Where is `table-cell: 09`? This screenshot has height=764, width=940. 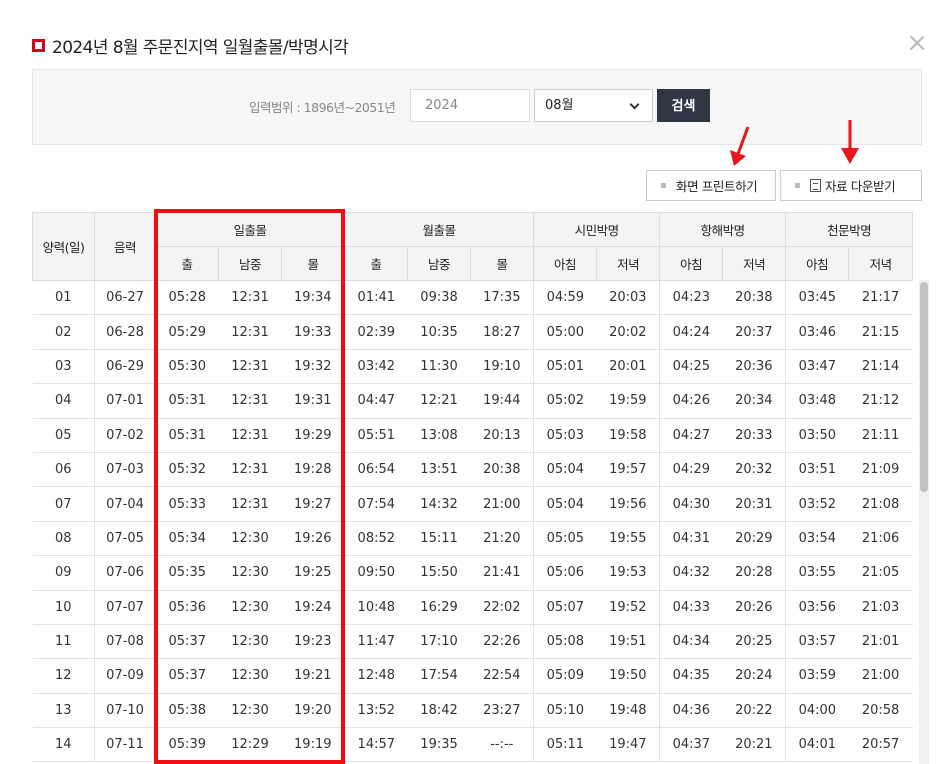 table-cell: 09 is located at coordinates (63, 573).